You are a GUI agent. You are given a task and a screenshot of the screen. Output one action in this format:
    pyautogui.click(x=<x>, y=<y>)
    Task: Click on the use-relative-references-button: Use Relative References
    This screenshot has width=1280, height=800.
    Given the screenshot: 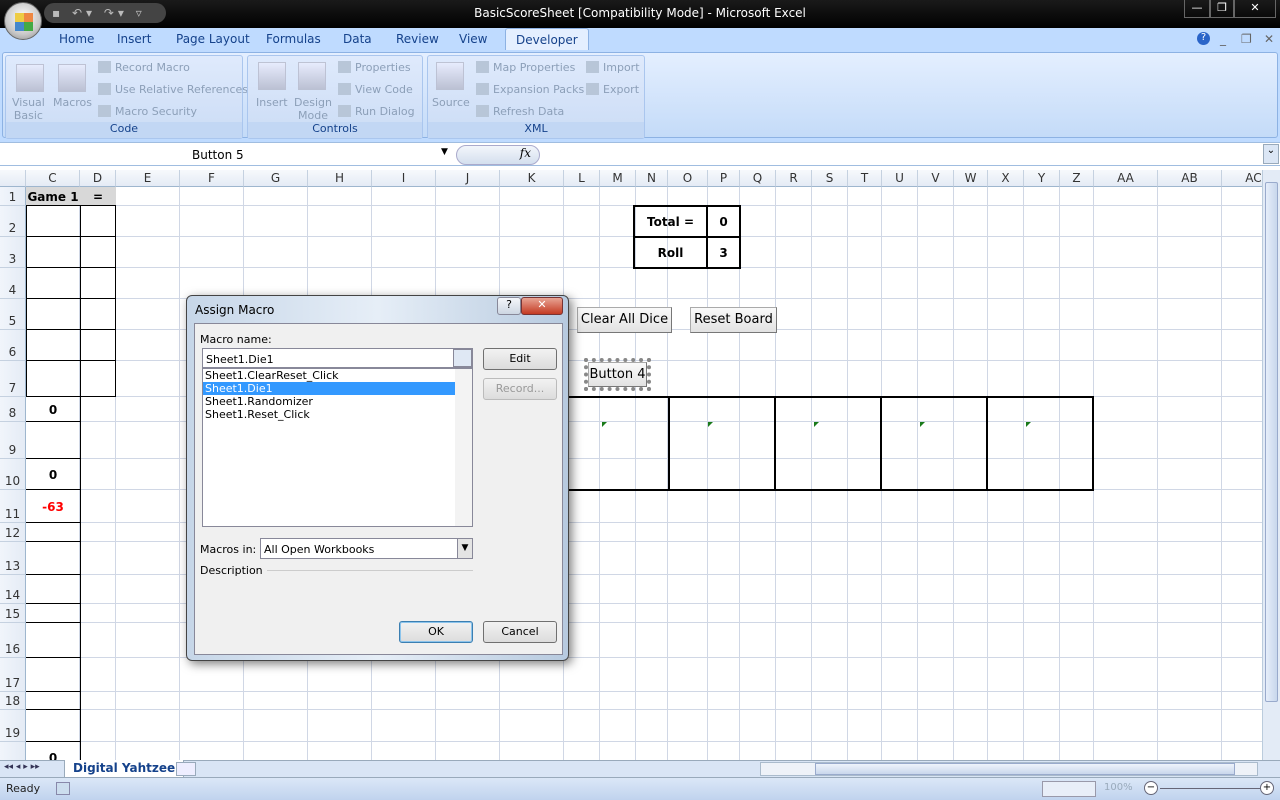 What is the action you would take?
    pyautogui.click(x=173, y=89)
    